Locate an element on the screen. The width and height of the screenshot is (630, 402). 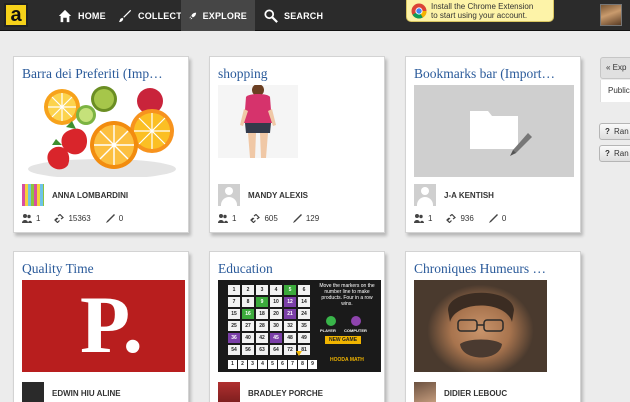
fruit-image is located at coordinates (102, 131).